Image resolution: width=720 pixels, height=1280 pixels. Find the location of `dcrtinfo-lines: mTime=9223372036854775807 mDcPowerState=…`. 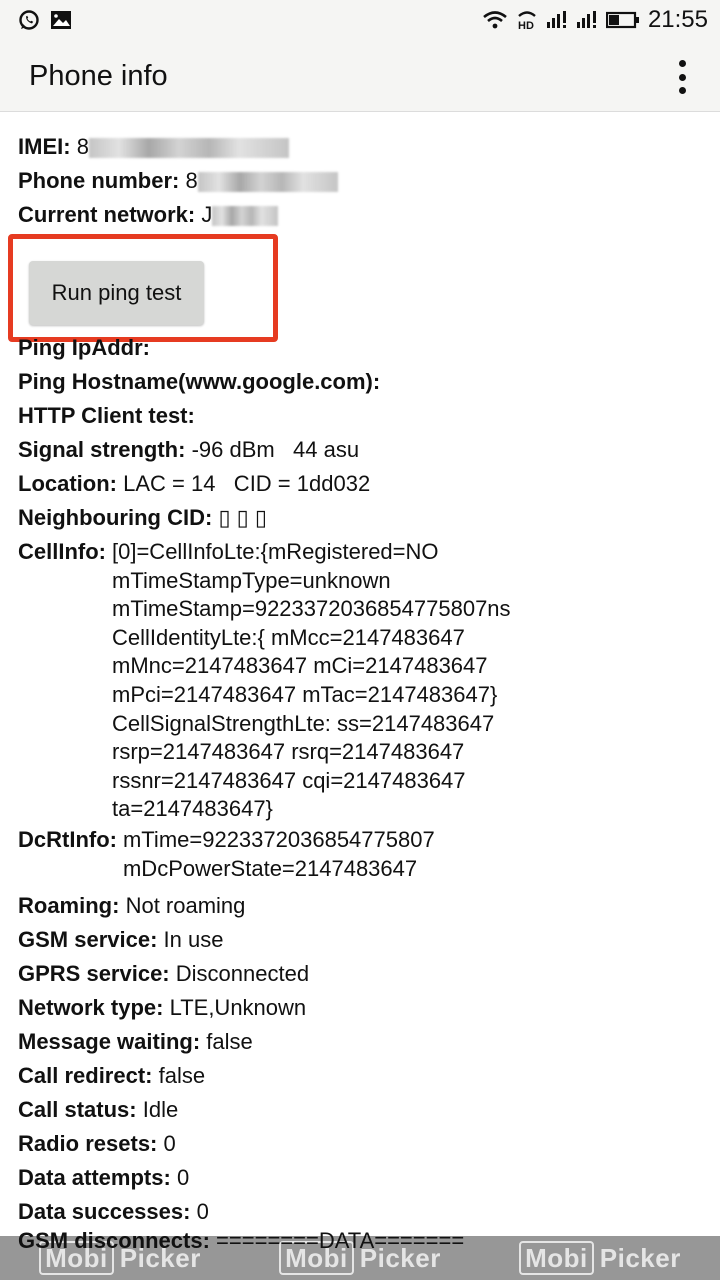

dcrtinfo-lines: mTime=9223372036854775807 mDcPowerState=… is located at coordinates (276, 854).